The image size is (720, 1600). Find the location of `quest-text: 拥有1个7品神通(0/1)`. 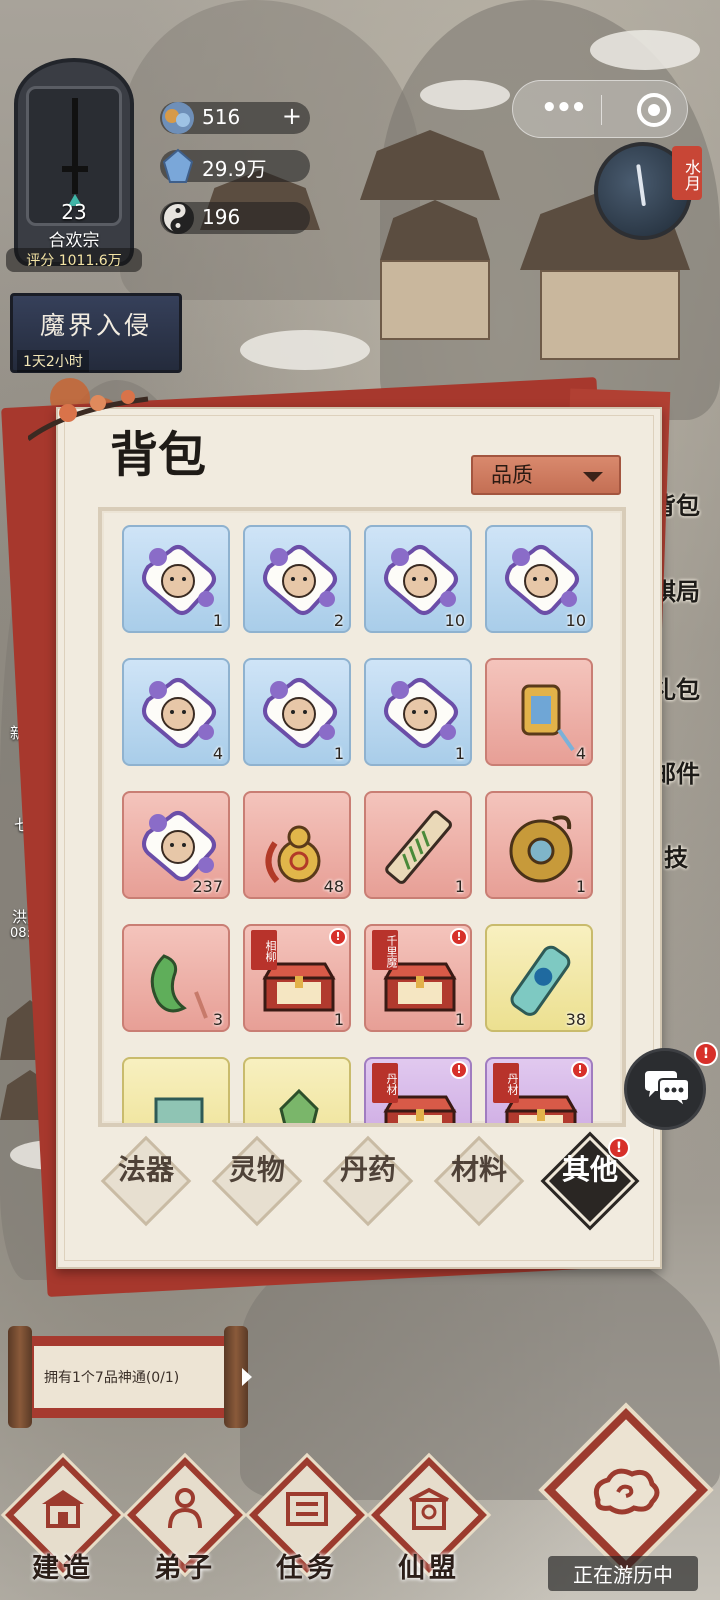

quest-text: 拥有1个7品神通(0/1) is located at coordinates (112, 1378).